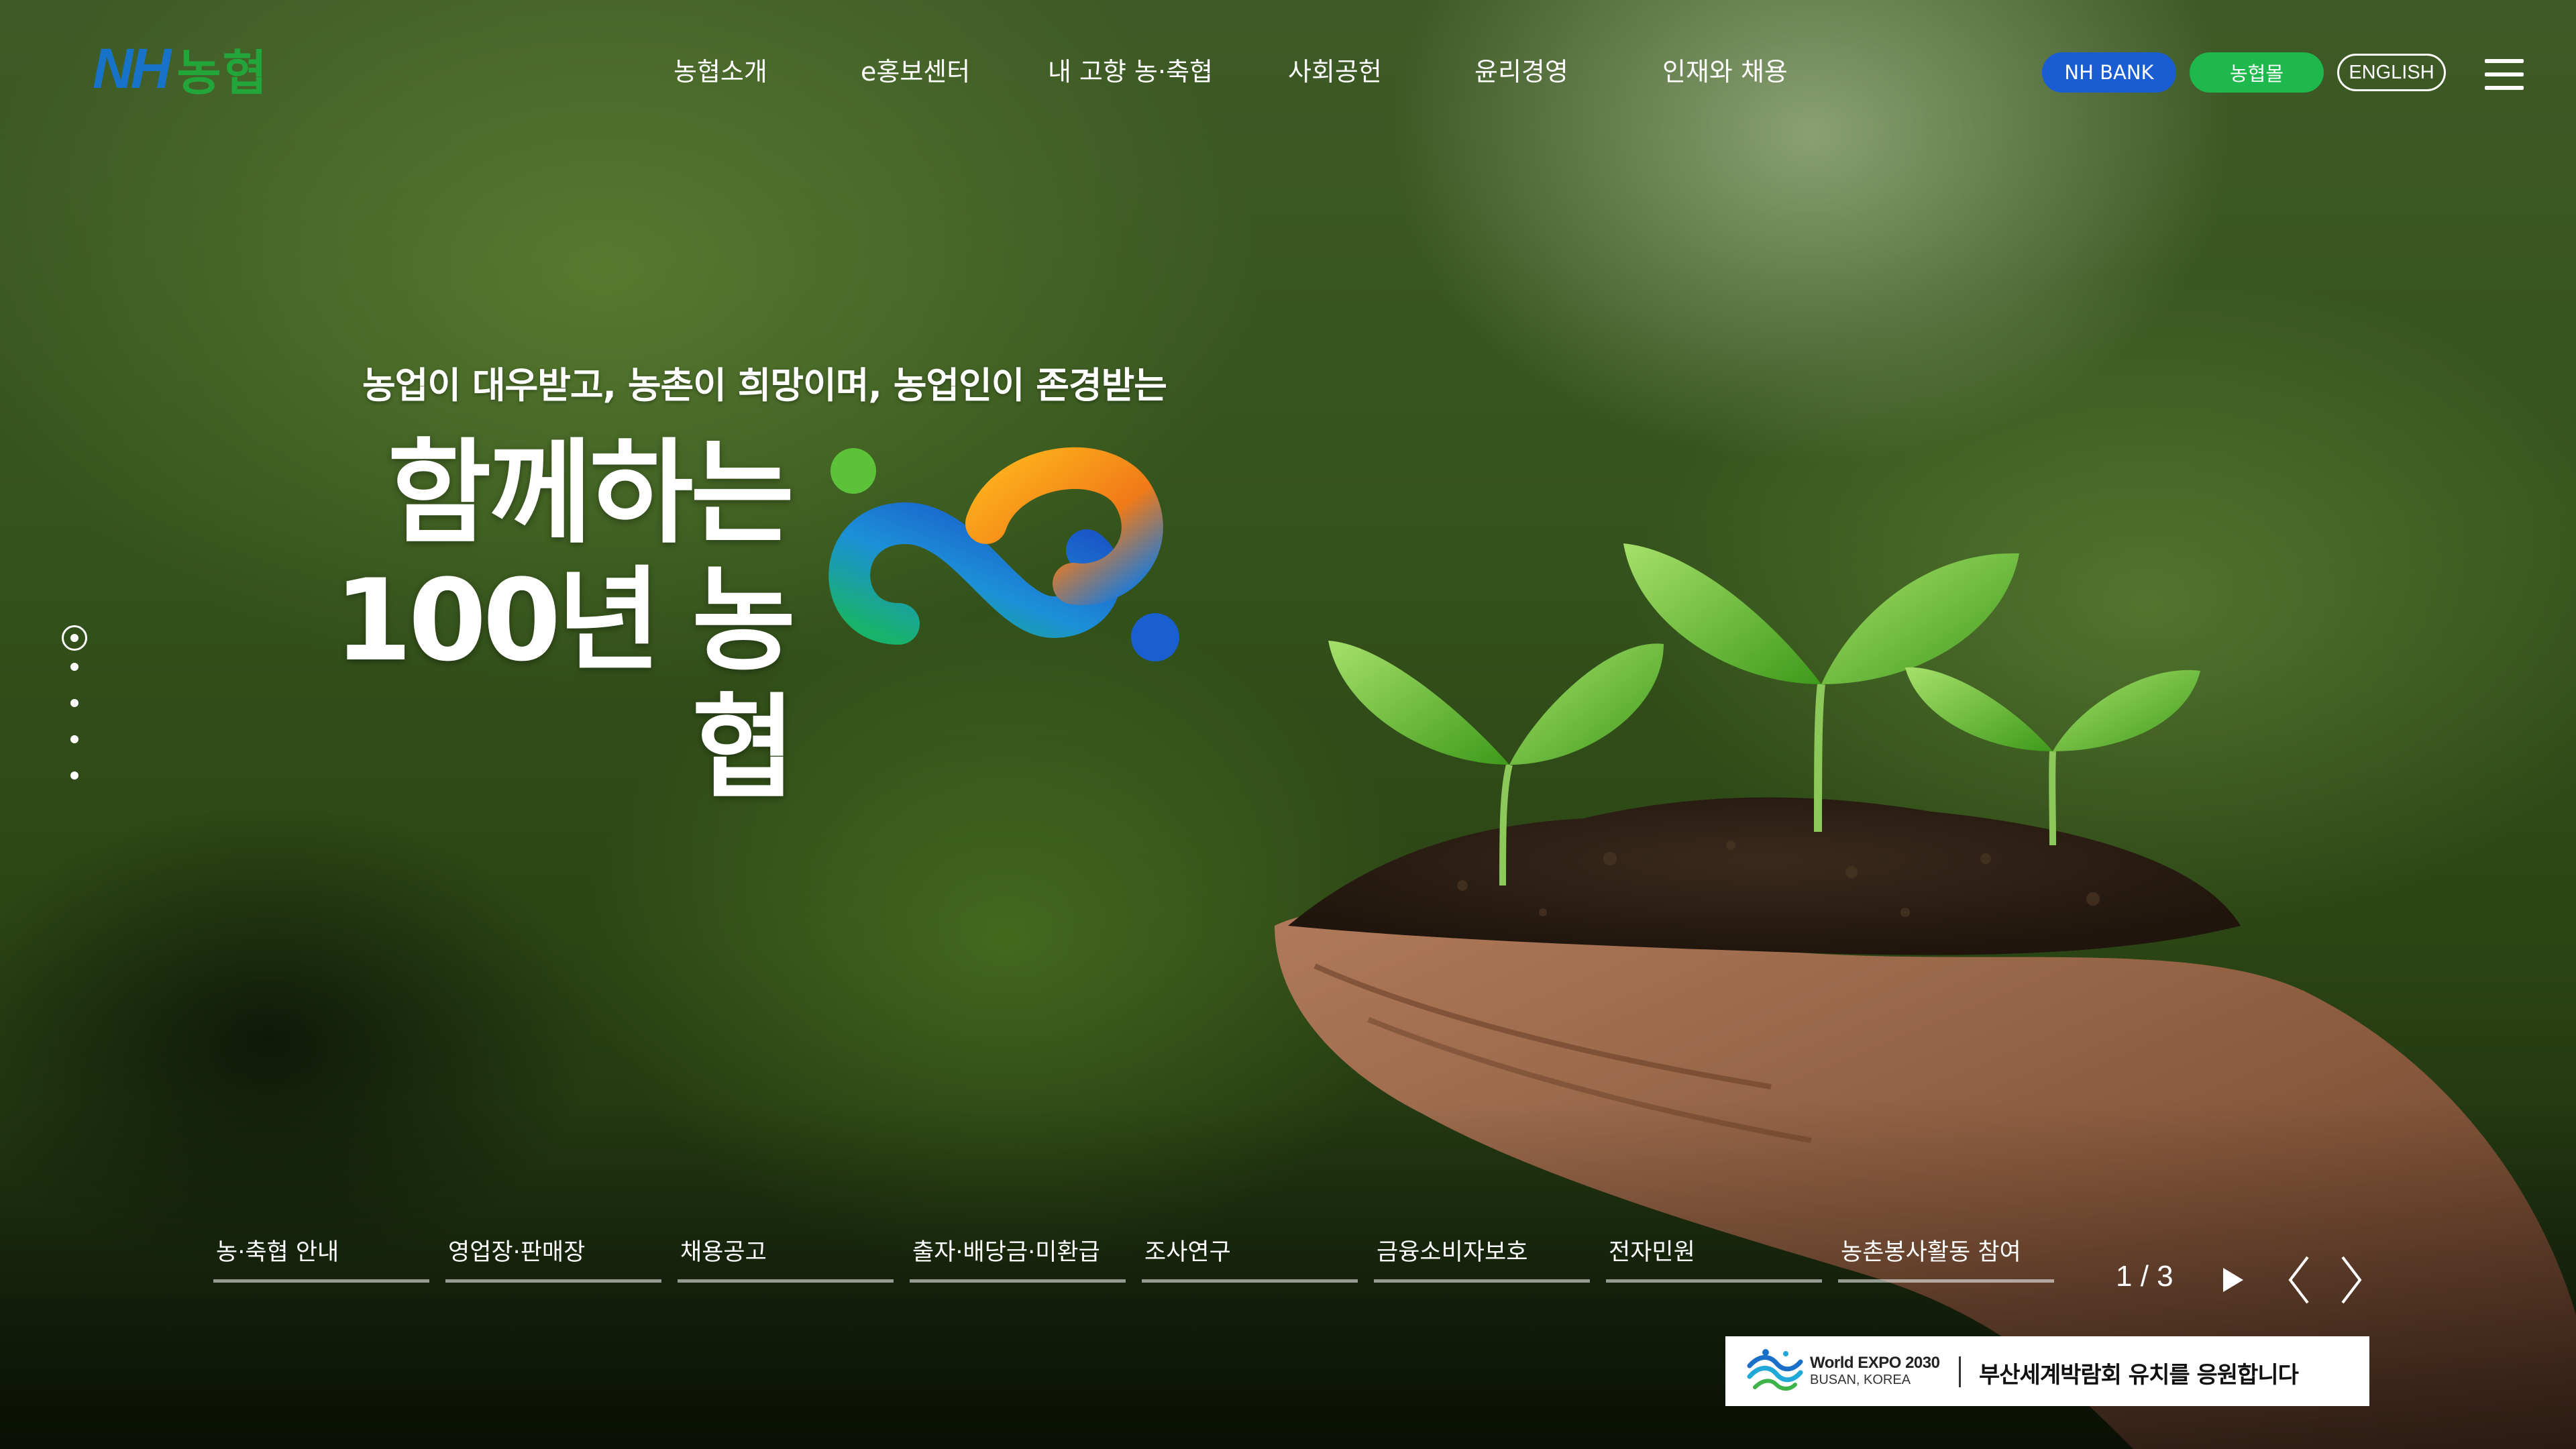 The height and width of the screenshot is (1449, 2576). What do you see at coordinates (1006, 1252) in the screenshot?
I see `quick-link-label: 출자·배당금·미환급` at bounding box center [1006, 1252].